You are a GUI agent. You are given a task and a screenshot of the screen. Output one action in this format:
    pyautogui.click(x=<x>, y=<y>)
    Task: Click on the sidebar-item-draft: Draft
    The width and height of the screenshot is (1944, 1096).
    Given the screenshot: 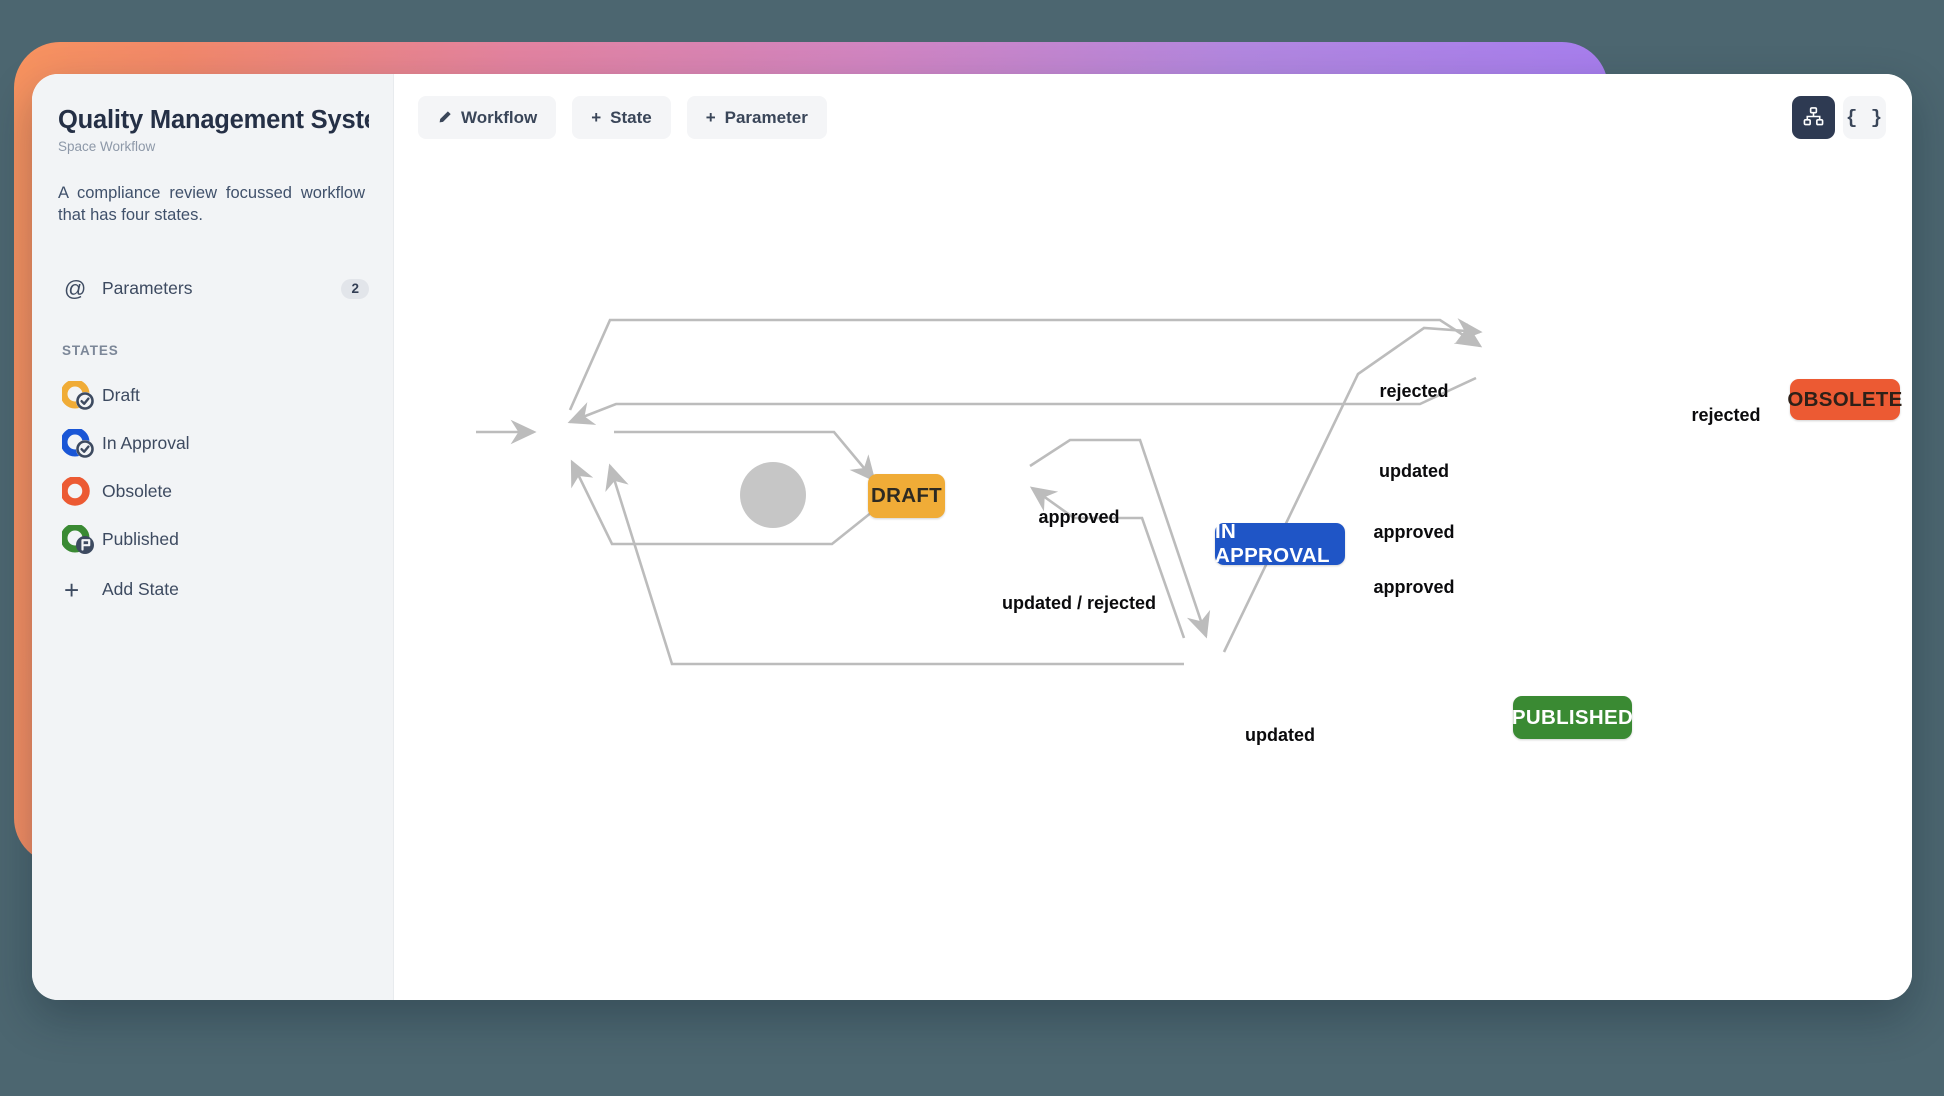 What is the action you would take?
    pyautogui.click(x=212, y=396)
    